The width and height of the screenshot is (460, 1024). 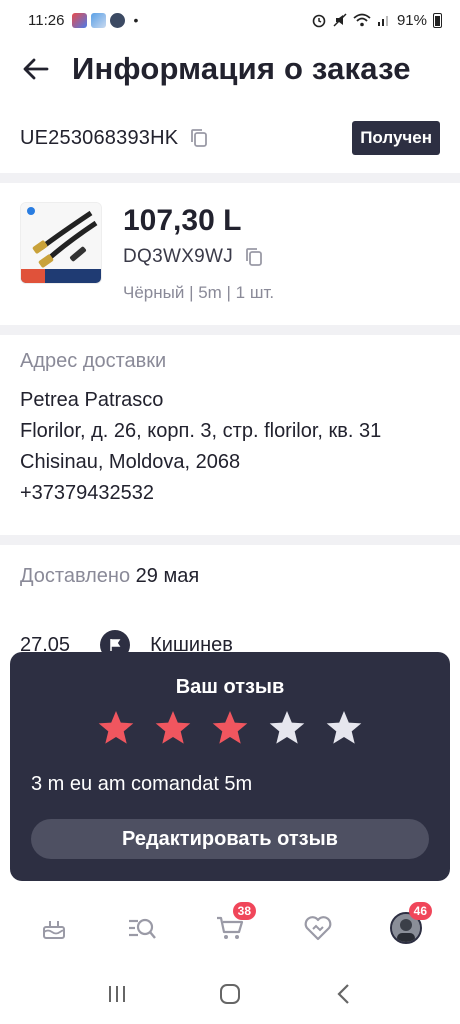 I want to click on nav-catalog, so click(x=142, y=928).